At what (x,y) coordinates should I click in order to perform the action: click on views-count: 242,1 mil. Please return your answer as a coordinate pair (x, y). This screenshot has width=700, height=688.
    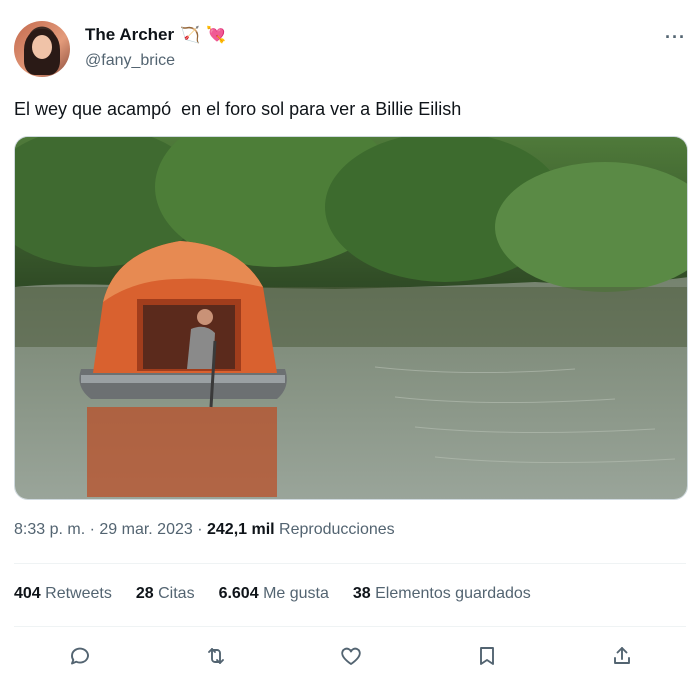
    Looking at the image, I should click on (241, 529).